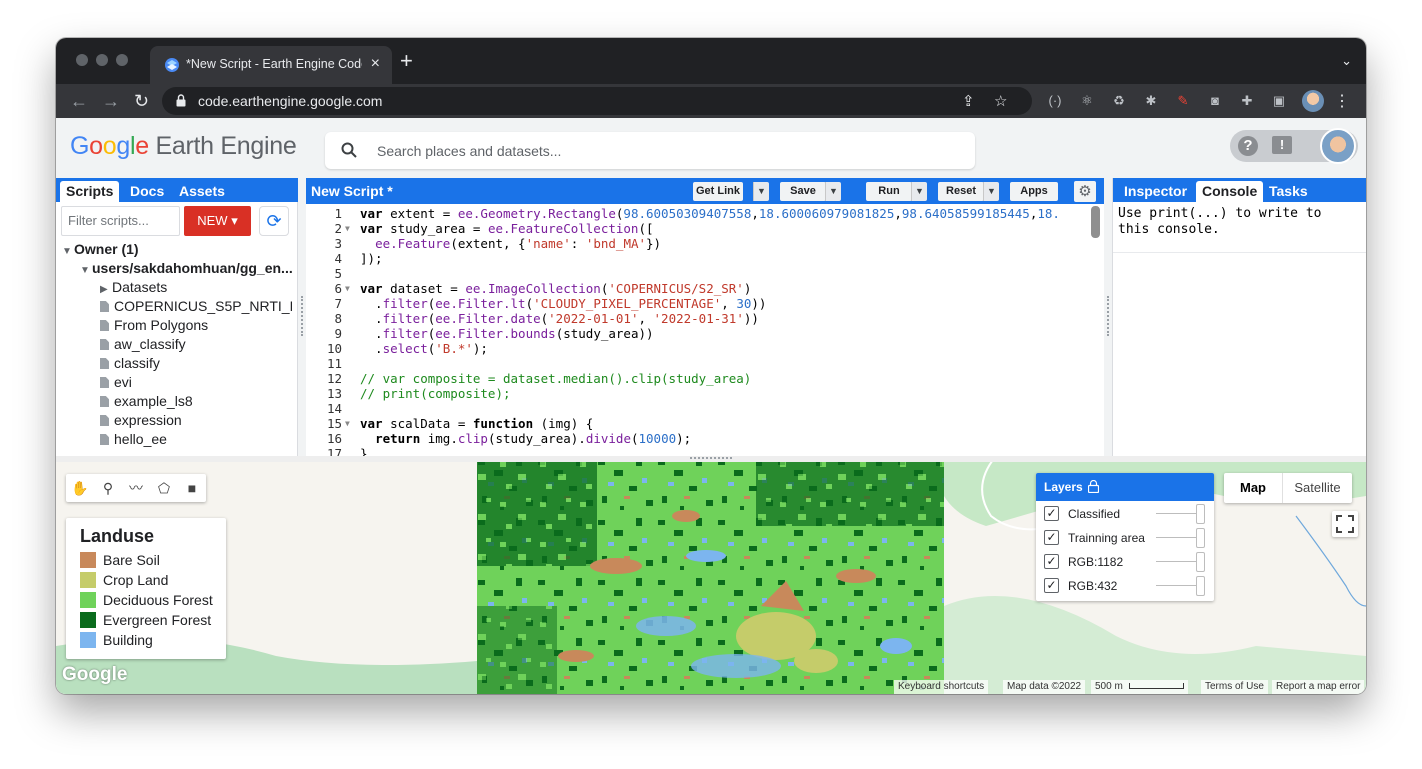 The image size is (1422, 769). I want to click on map-type-map-button: Map, so click(1253, 488).